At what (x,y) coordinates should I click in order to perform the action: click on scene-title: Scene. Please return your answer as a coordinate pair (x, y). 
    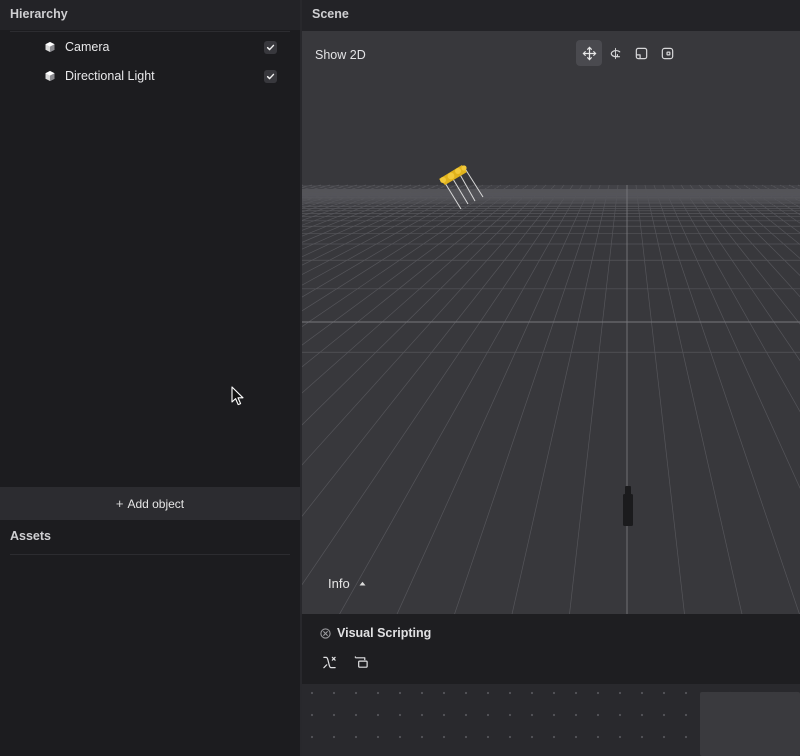
    Looking at the image, I should click on (551, 15).